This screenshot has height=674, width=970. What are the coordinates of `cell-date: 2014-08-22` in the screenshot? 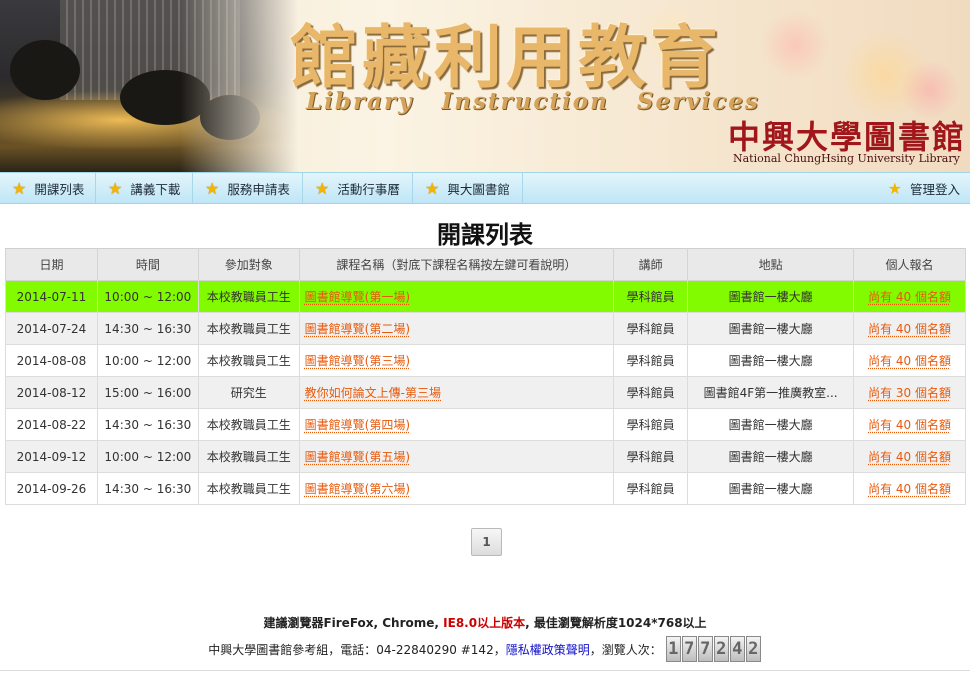 It's located at (51, 424).